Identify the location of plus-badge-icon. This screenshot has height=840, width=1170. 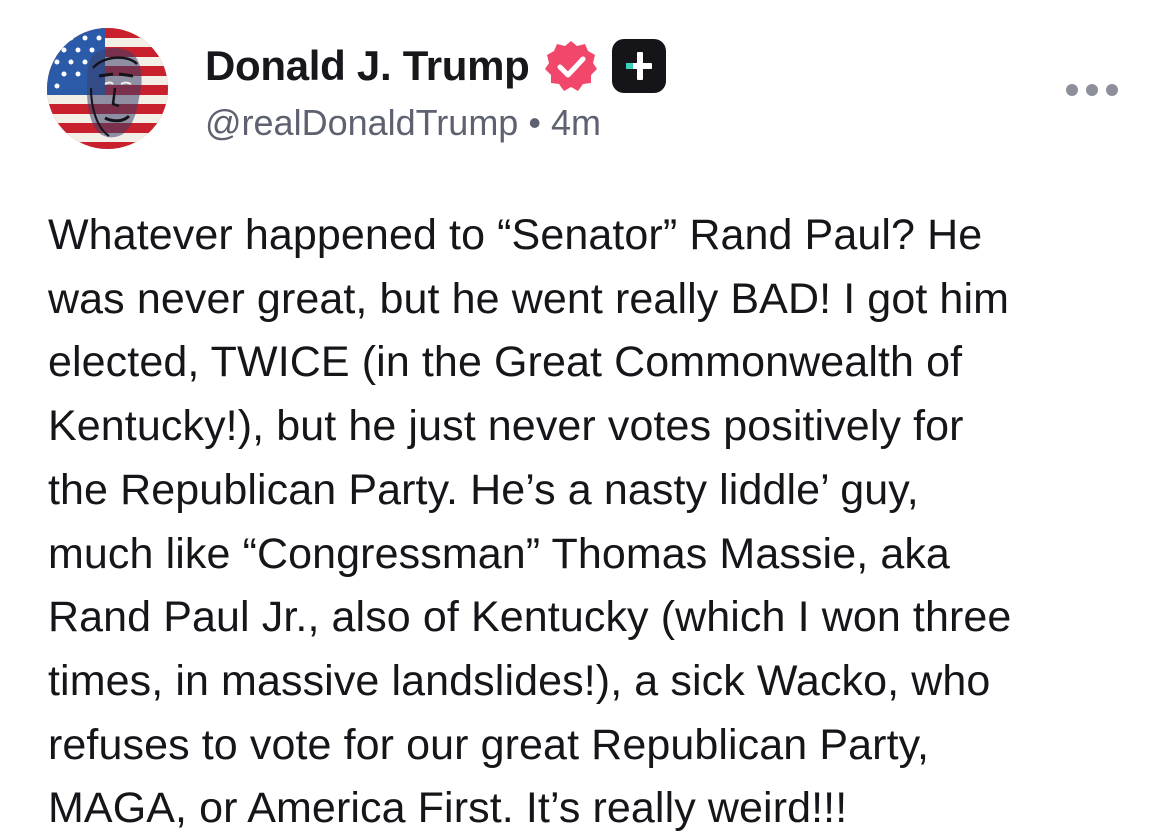
(638, 66).